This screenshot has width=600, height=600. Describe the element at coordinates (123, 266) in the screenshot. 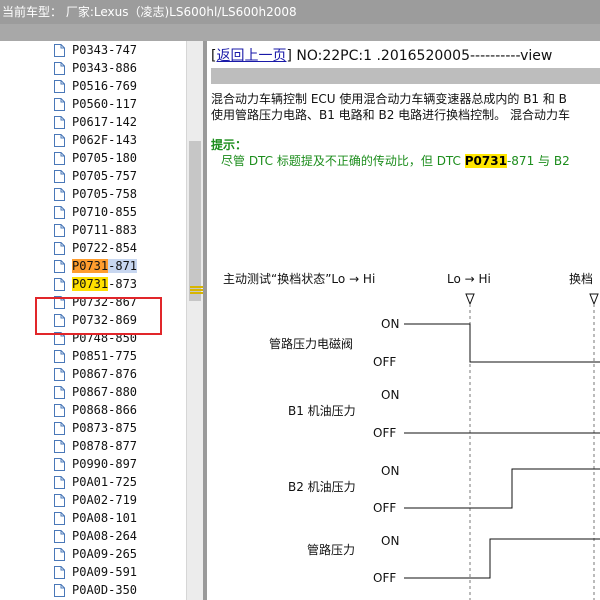

I see `tree-item-suffix: -871` at that location.